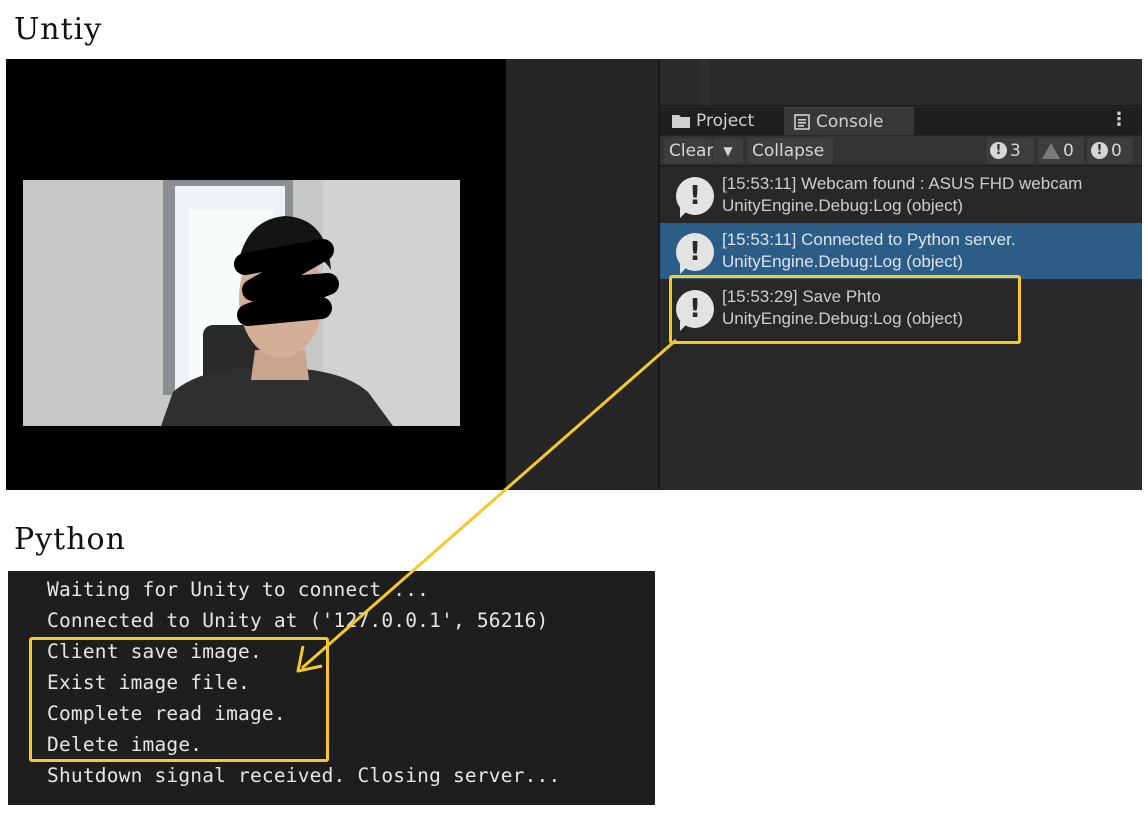 Image resolution: width=1148 pixels, height=814 pixels. I want to click on tab-console-label: Console, so click(850, 122).